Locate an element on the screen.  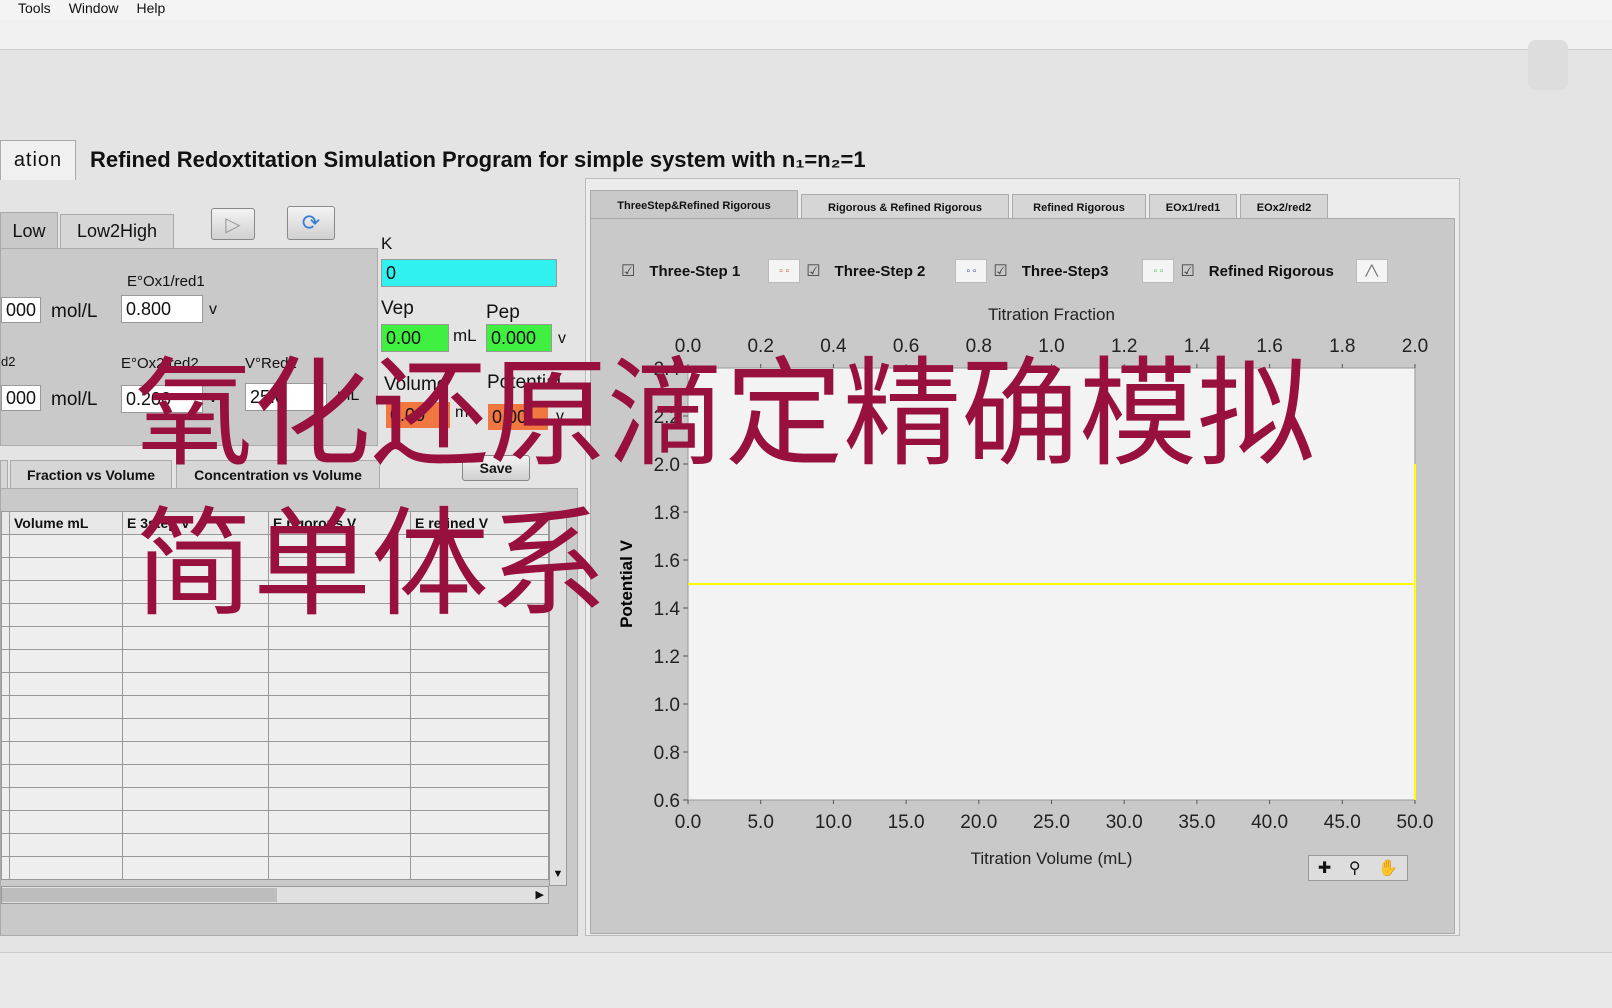
tab-concentration-vs-volume: Concentration vs Volume is located at coordinates (278, 474).